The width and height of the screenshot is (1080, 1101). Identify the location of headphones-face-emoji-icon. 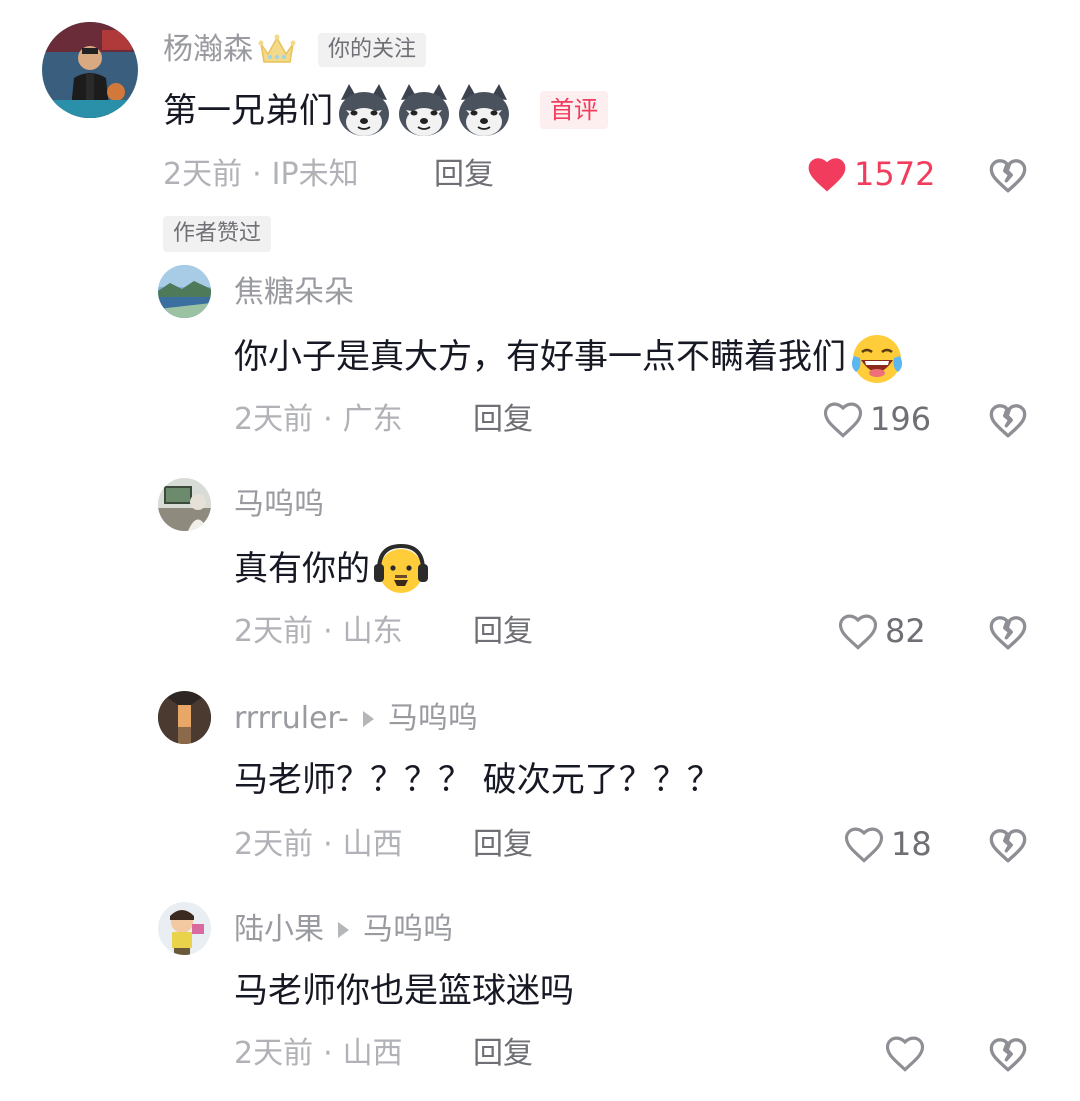
(401, 569).